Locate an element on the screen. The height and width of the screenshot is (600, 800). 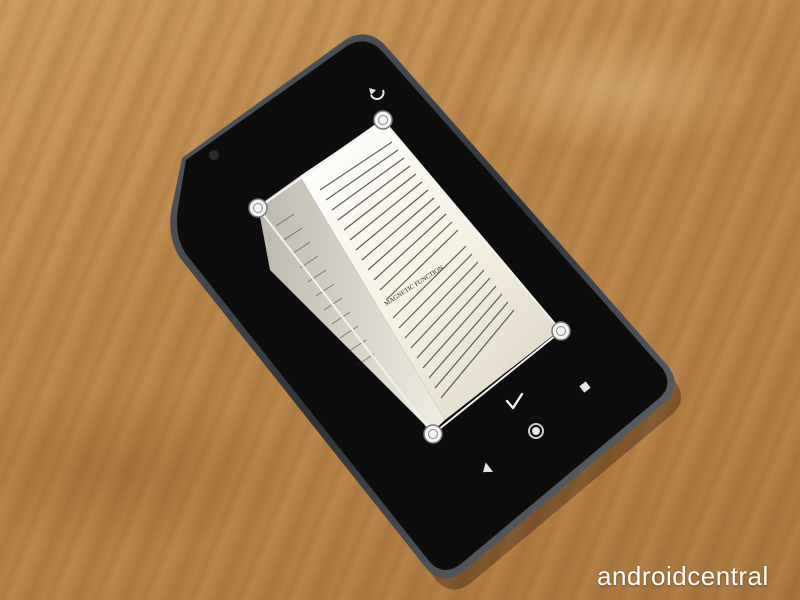
crop-handle-bottom-left is located at coordinates (433, 434).